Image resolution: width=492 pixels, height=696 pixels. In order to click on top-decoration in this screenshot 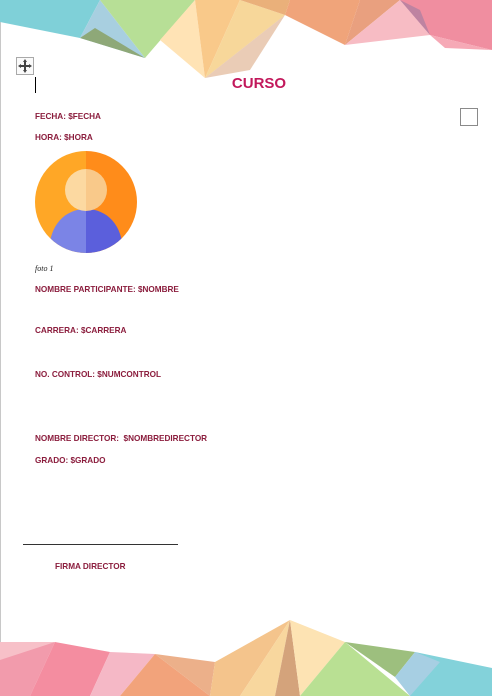, I will do `click(246, 39)`.